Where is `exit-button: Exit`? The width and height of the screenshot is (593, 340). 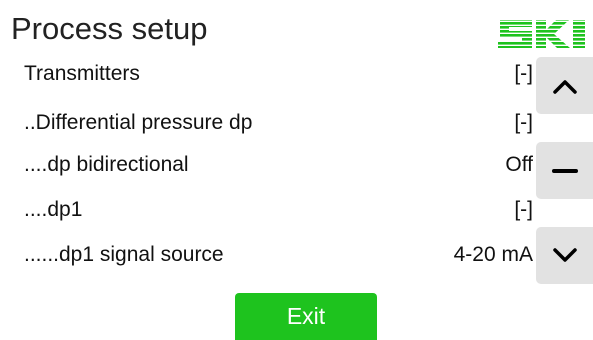 exit-button: Exit is located at coordinates (306, 316).